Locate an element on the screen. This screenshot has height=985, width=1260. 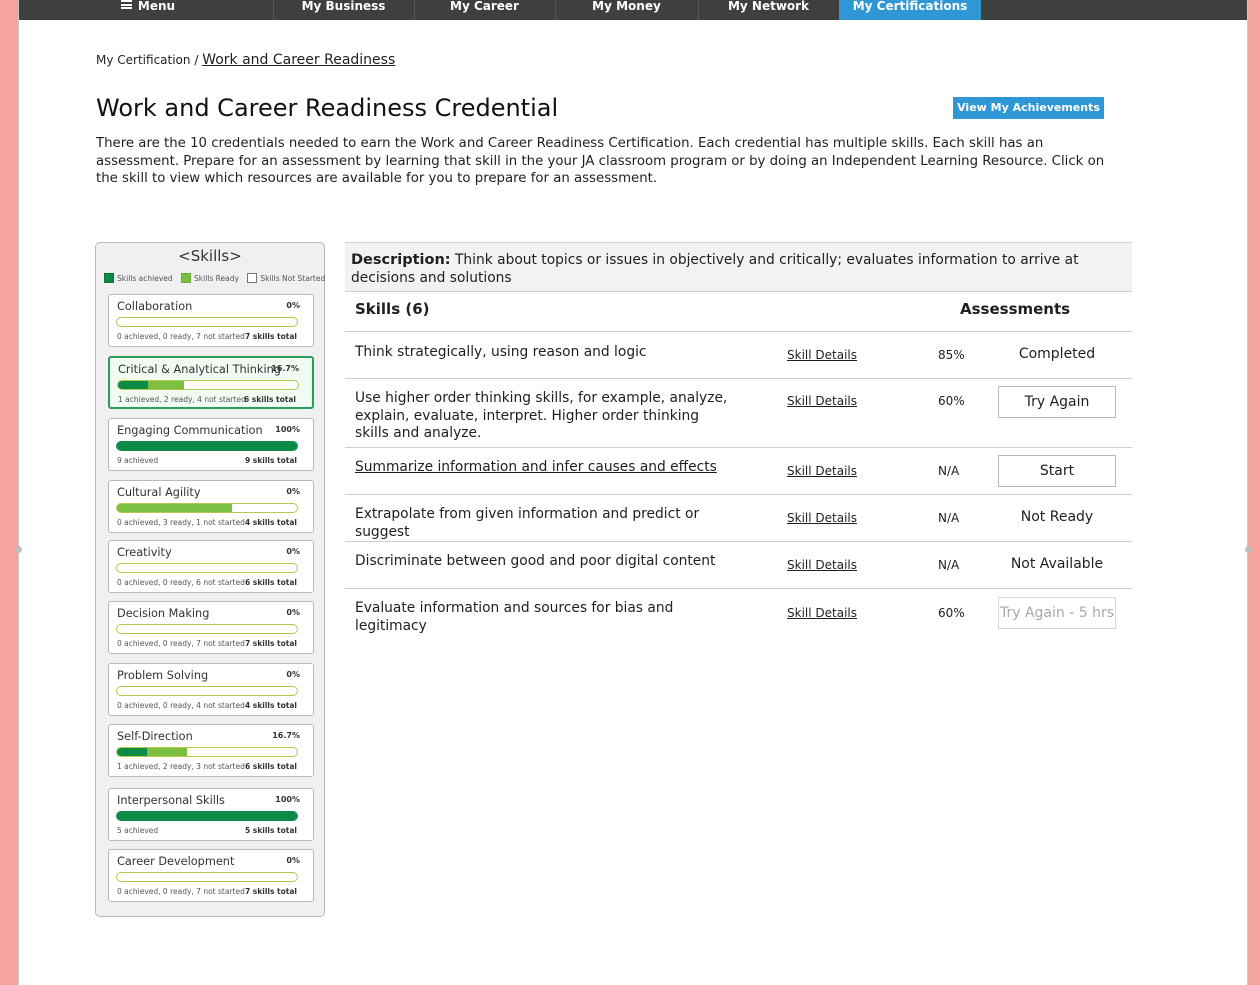
skill-card-name: Cultural Agility is located at coordinates (159, 492).